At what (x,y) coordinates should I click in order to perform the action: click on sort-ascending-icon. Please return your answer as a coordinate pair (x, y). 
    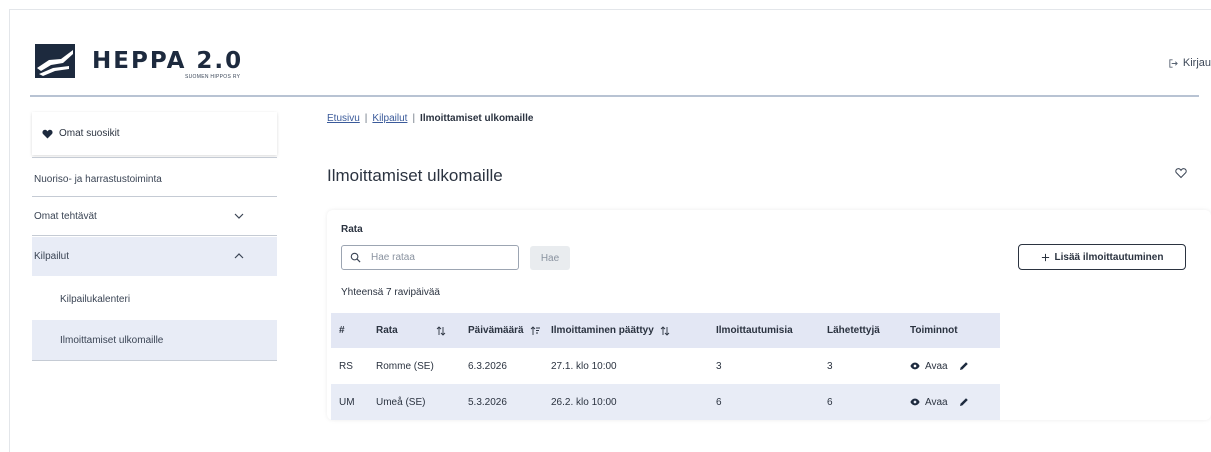
    Looking at the image, I should click on (535, 330).